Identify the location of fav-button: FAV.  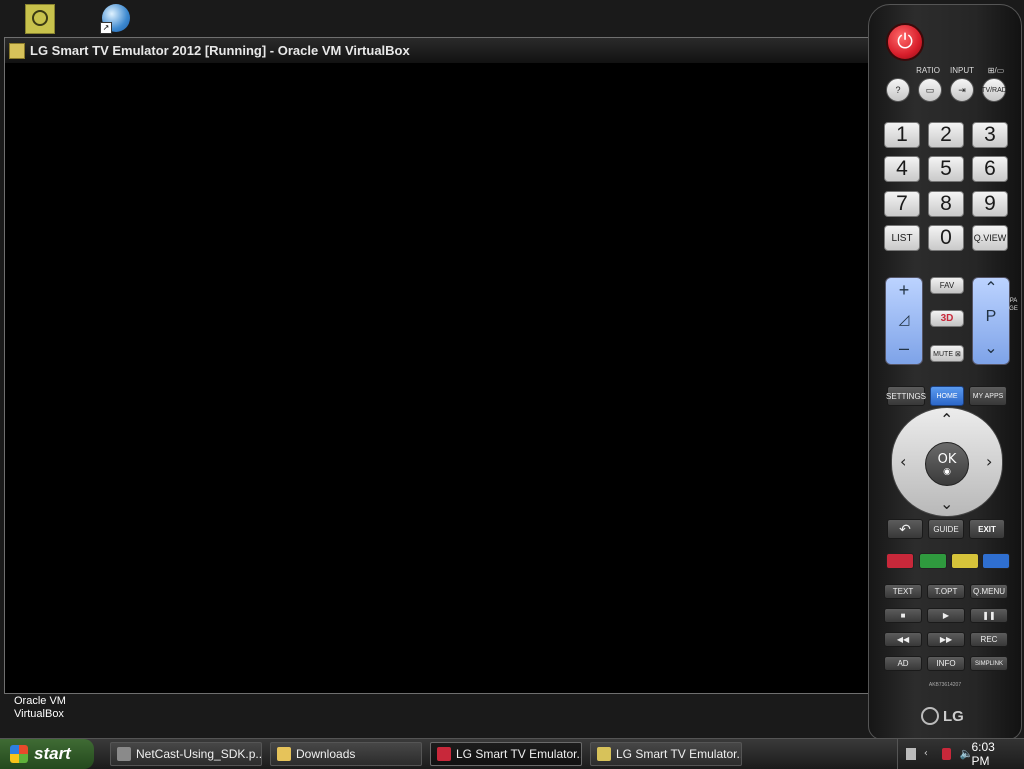
(947, 285).